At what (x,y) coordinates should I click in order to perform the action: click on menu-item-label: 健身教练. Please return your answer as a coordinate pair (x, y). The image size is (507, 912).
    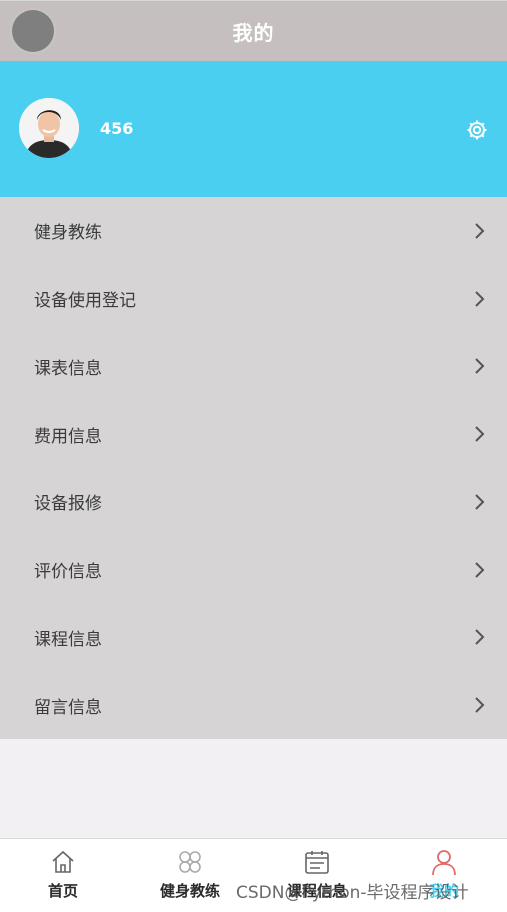
    Looking at the image, I should click on (68, 233).